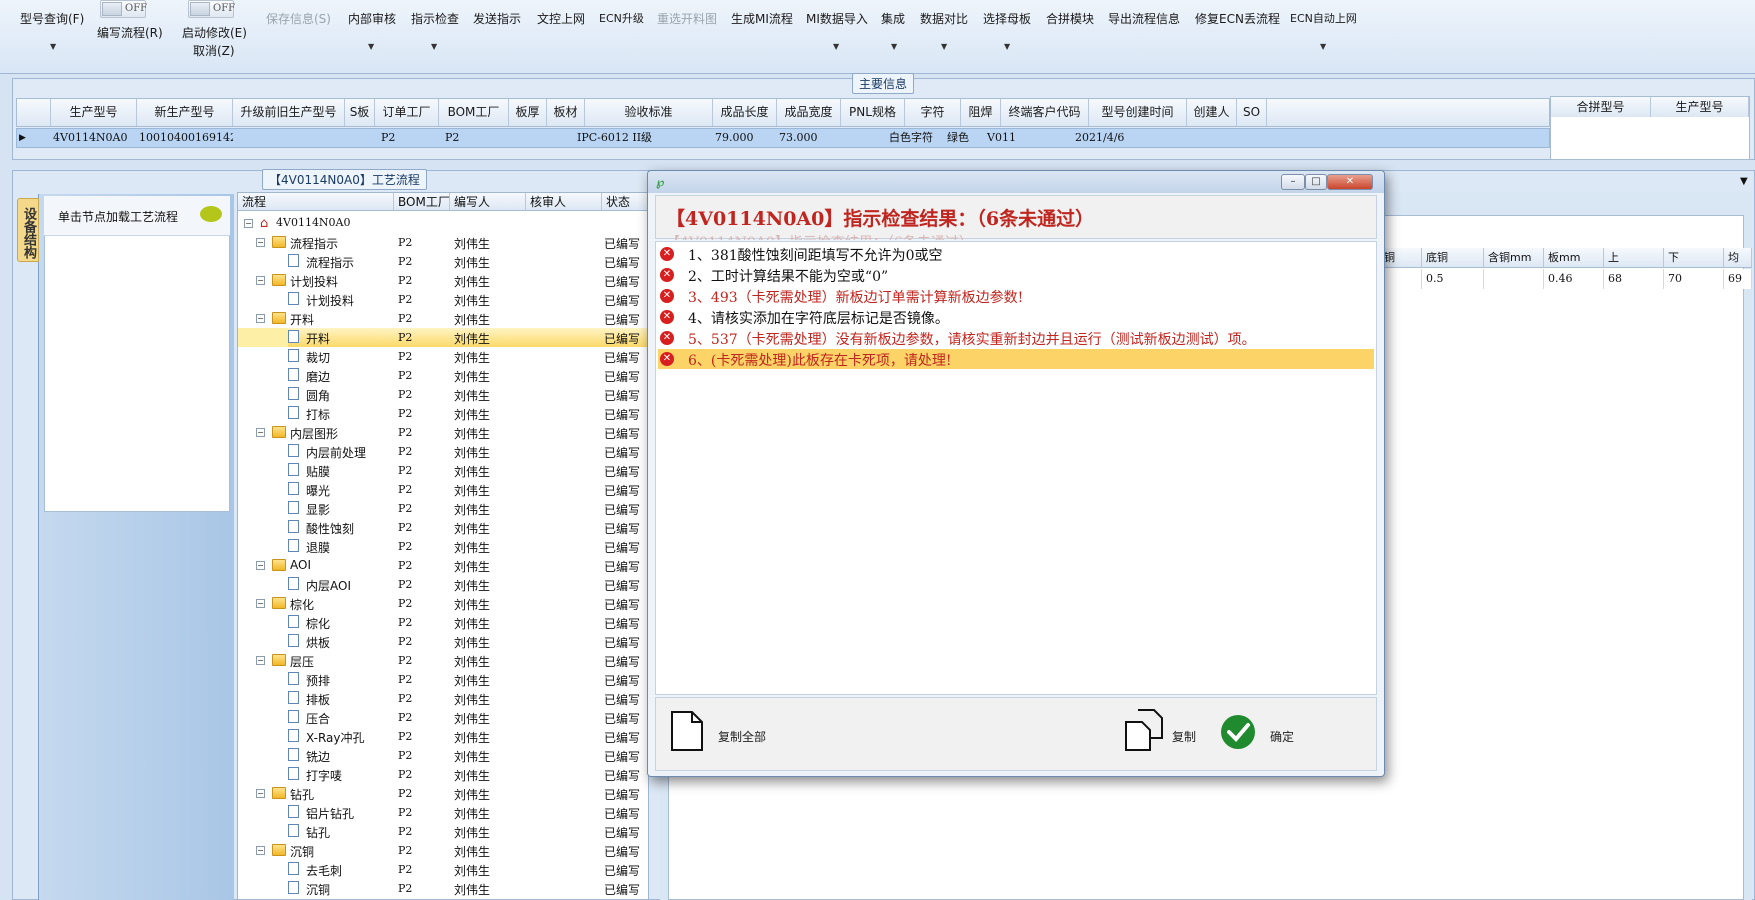  I want to click on tree-folder: − 钻孔 P2 刘伟生 已编写, so click(443, 793).